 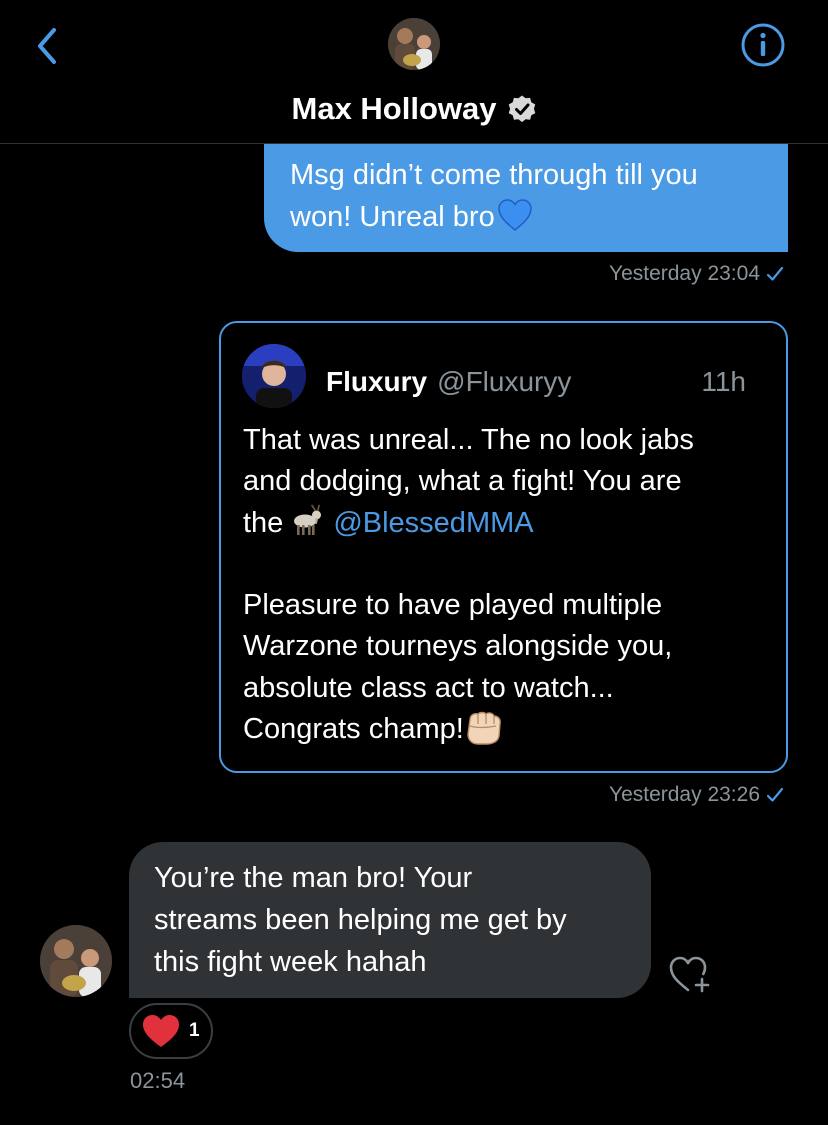 I want to click on back-button, so click(x=48, y=46).